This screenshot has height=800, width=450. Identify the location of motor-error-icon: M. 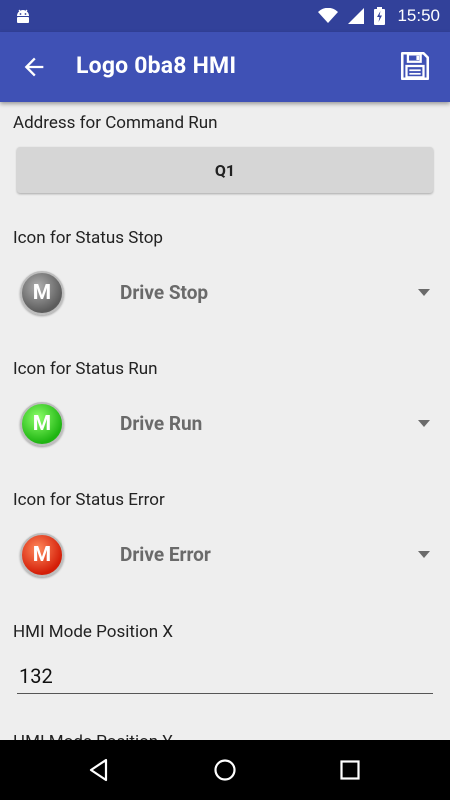
(42, 555).